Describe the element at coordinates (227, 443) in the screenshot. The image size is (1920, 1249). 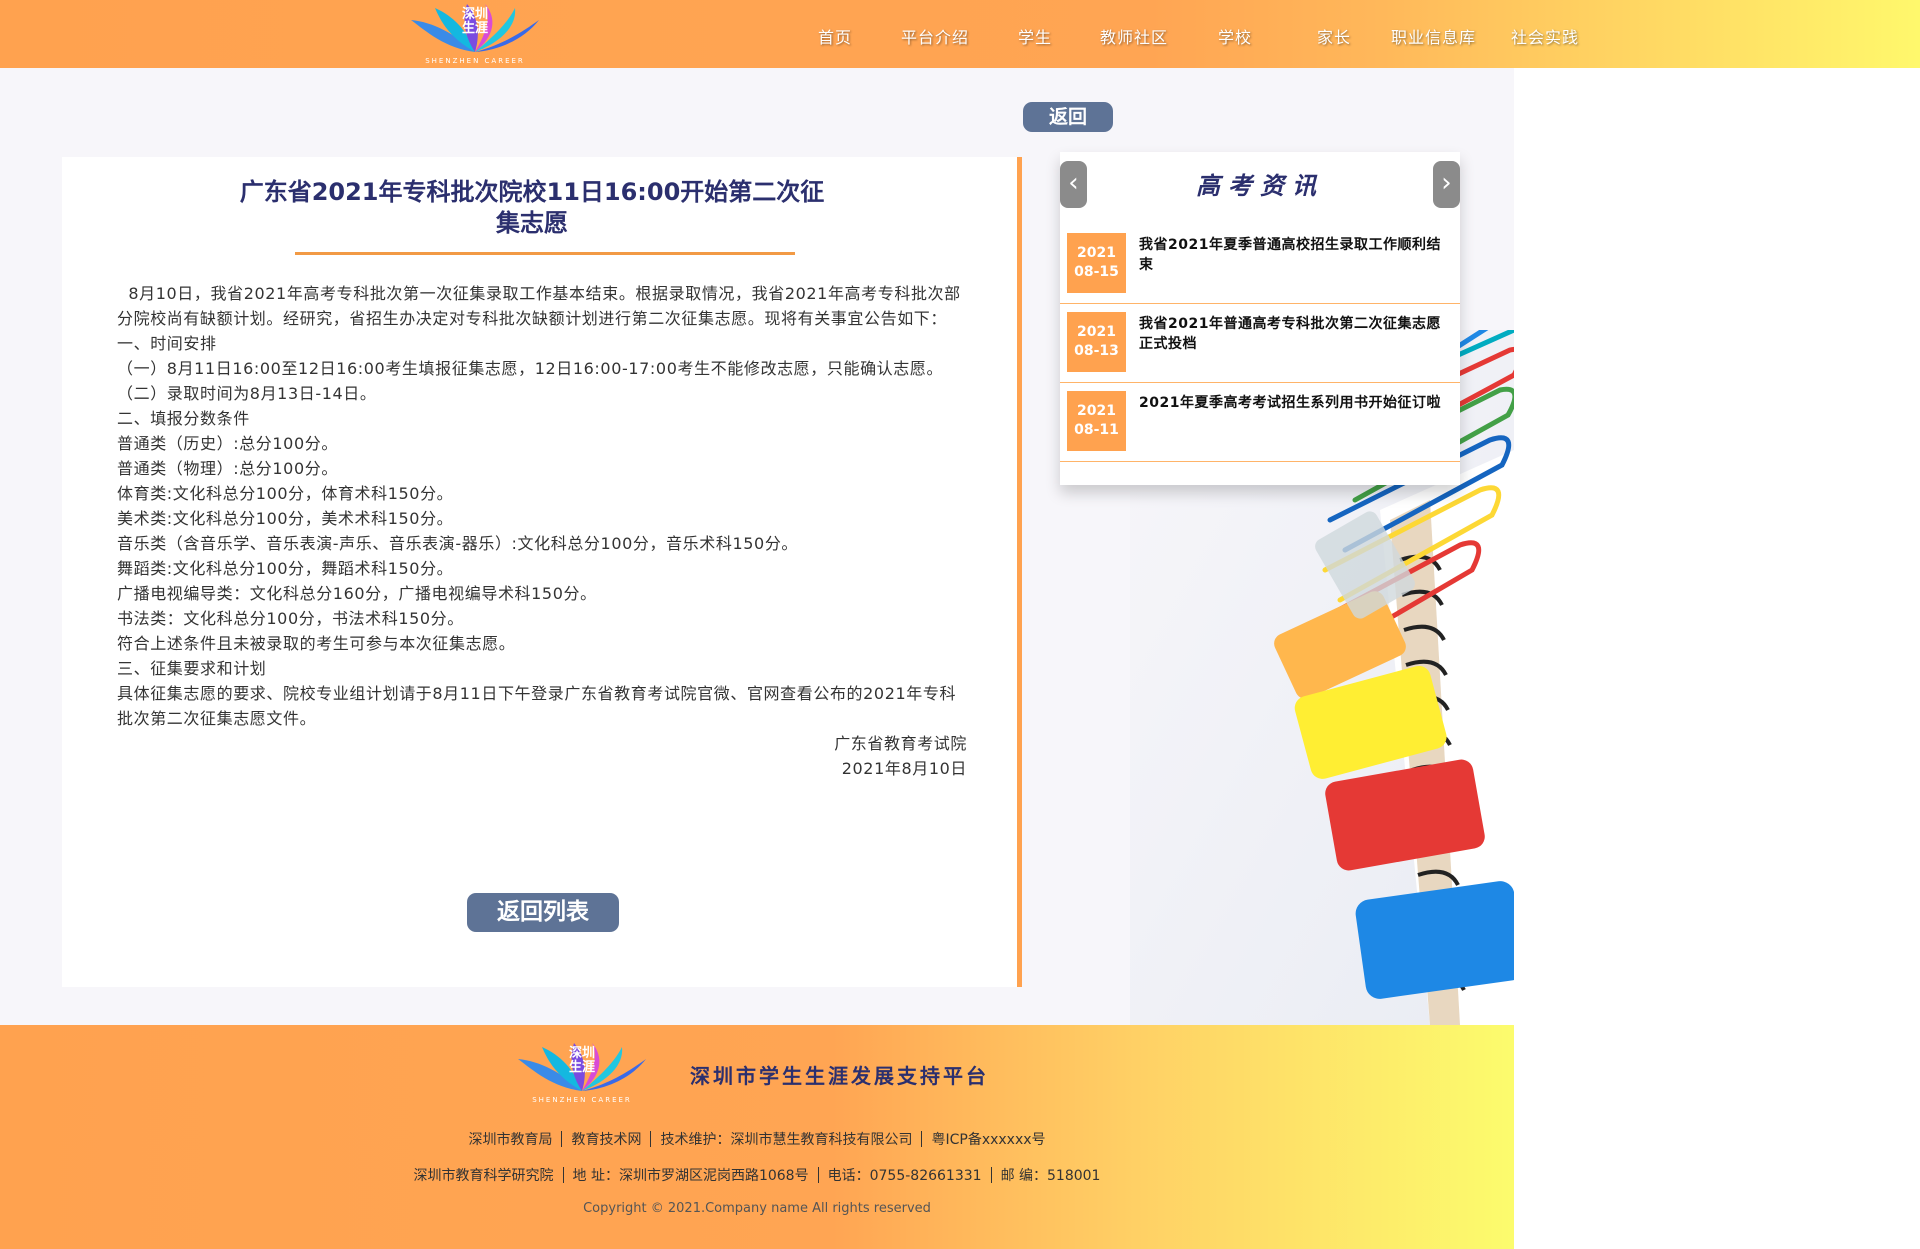
I see `article-paragraph: 普通类（历史）:总分100分。` at that location.